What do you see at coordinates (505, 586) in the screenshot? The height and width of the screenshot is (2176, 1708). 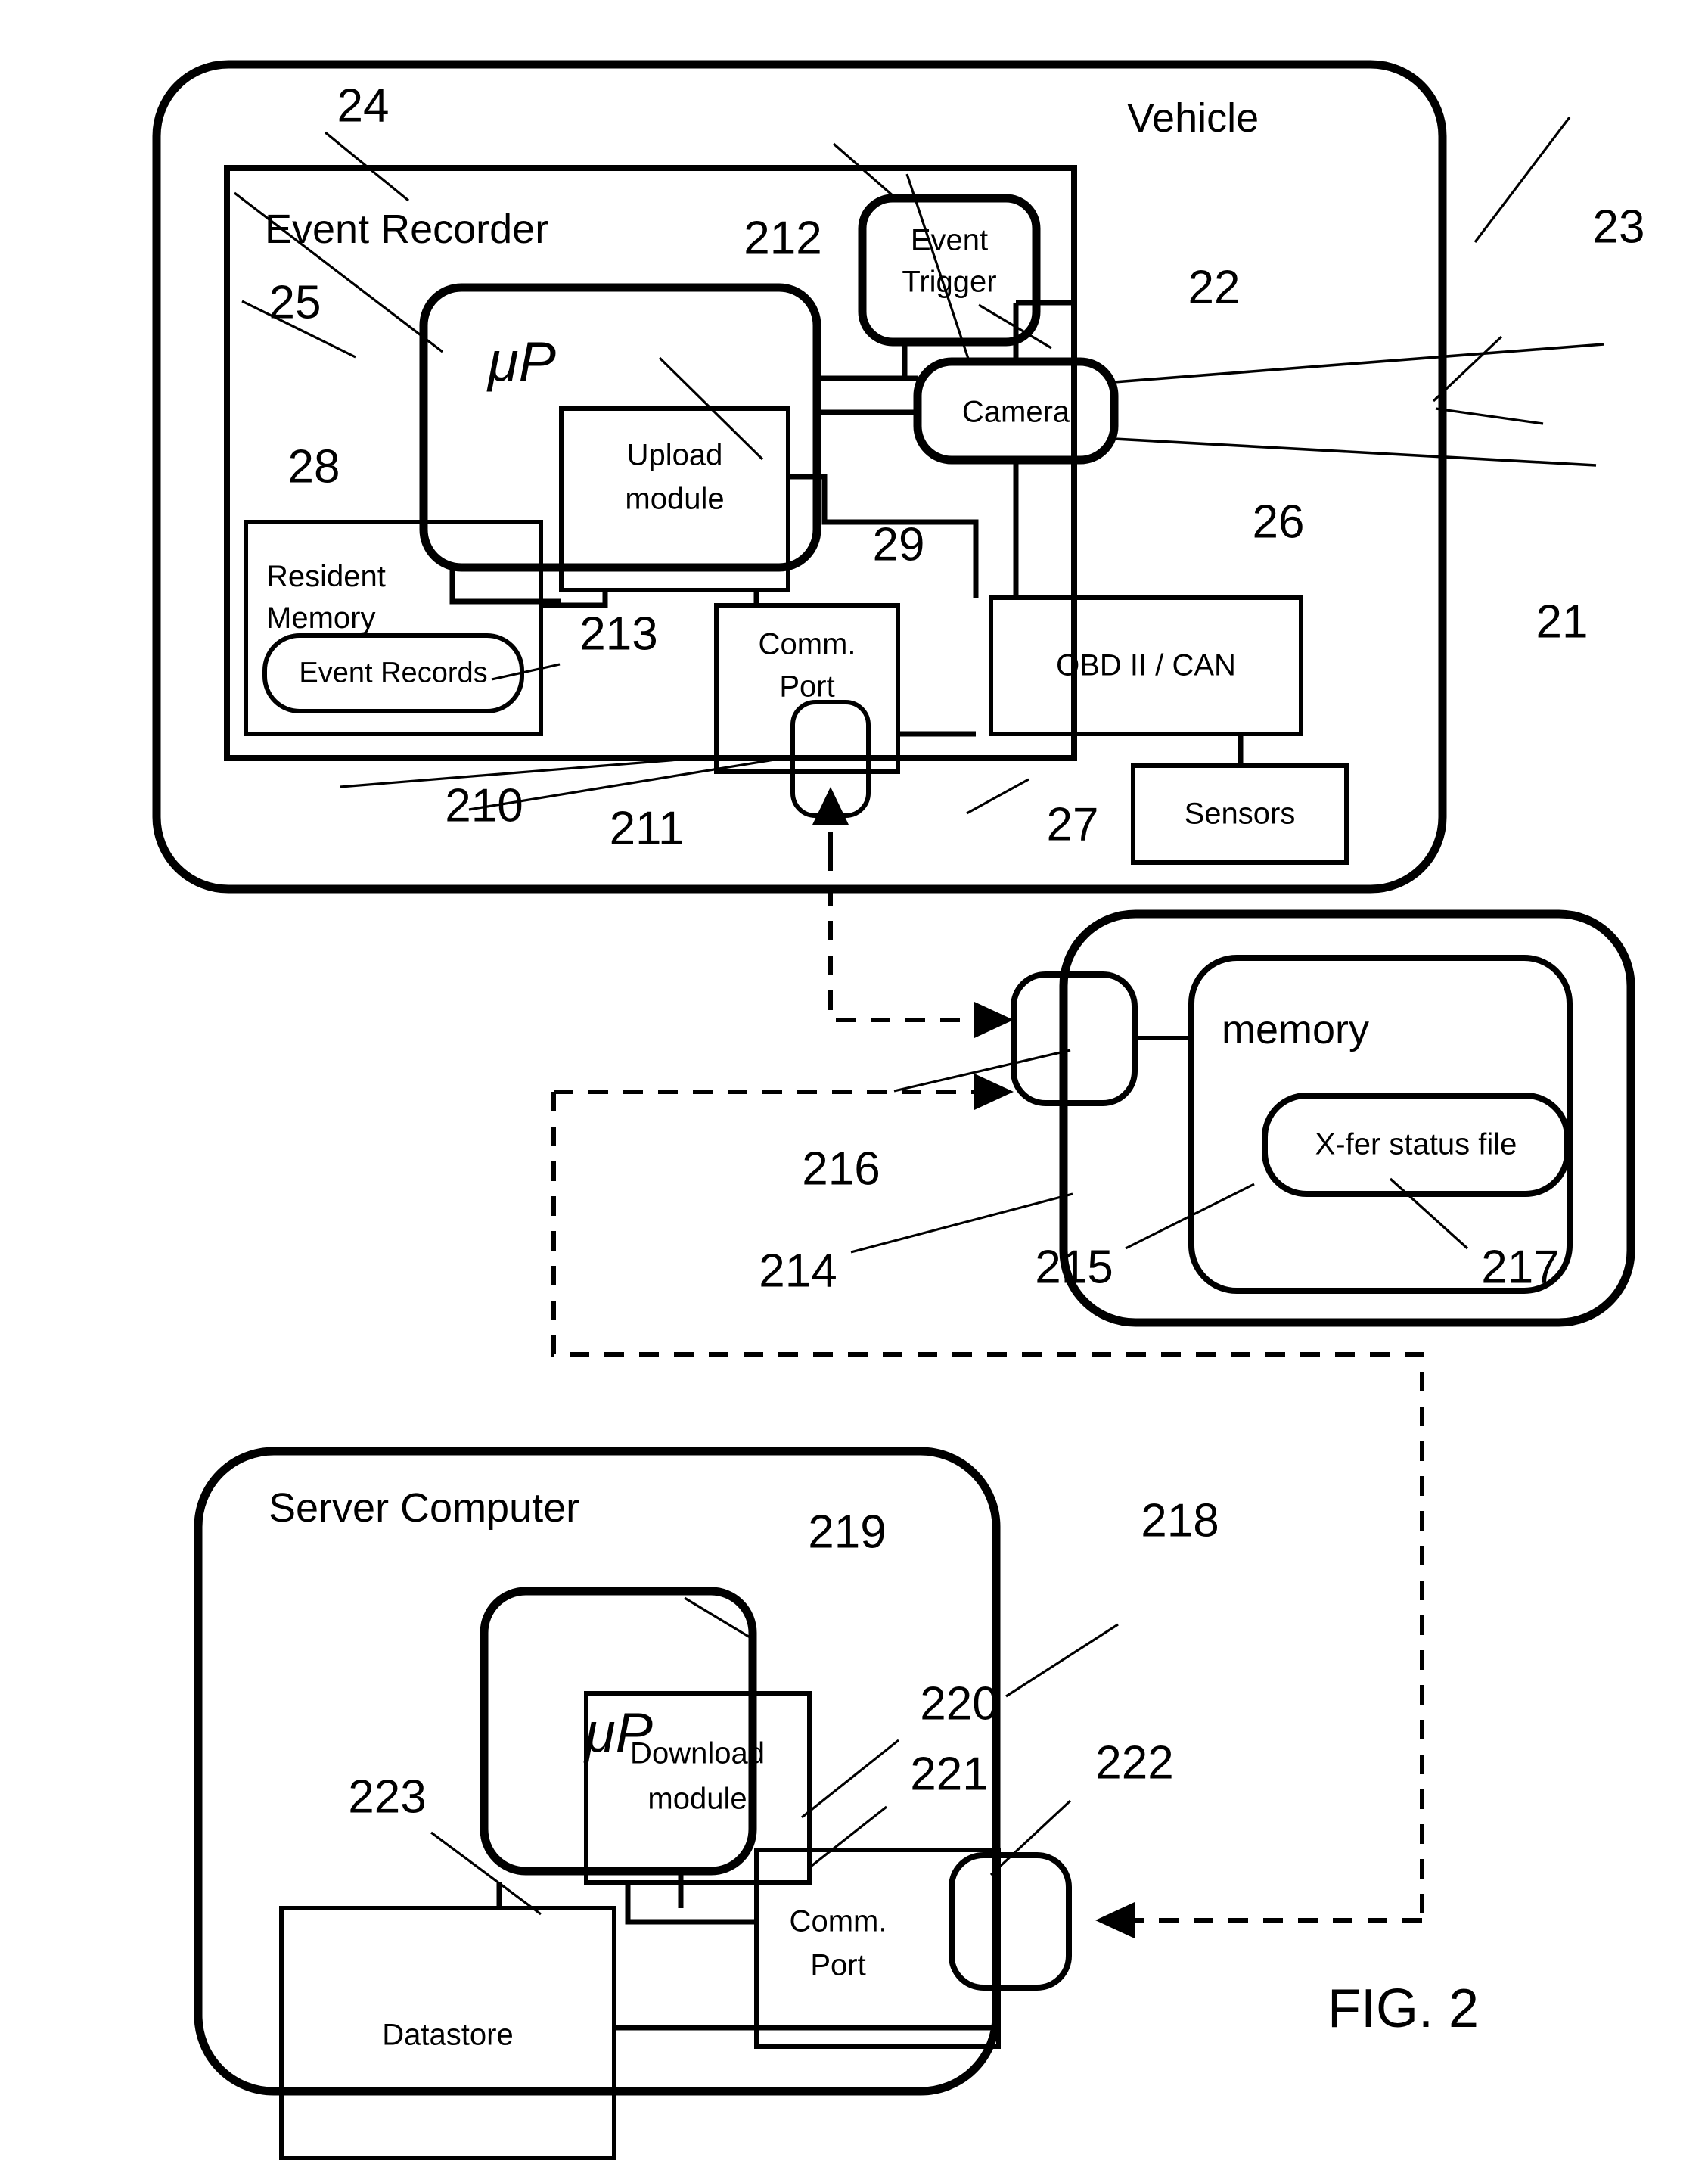 I see `wire-up-bottom-to-upload` at bounding box center [505, 586].